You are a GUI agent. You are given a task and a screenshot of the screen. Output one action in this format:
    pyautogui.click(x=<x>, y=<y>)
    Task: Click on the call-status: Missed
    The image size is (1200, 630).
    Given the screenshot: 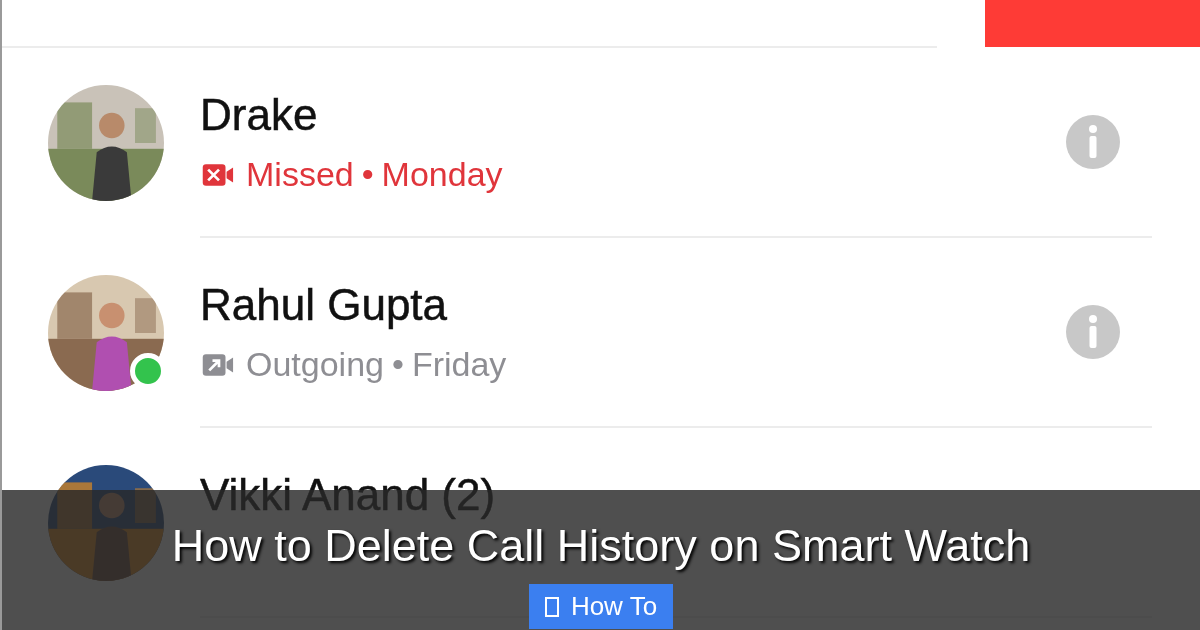 What is the action you would take?
    pyautogui.click(x=300, y=173)
    